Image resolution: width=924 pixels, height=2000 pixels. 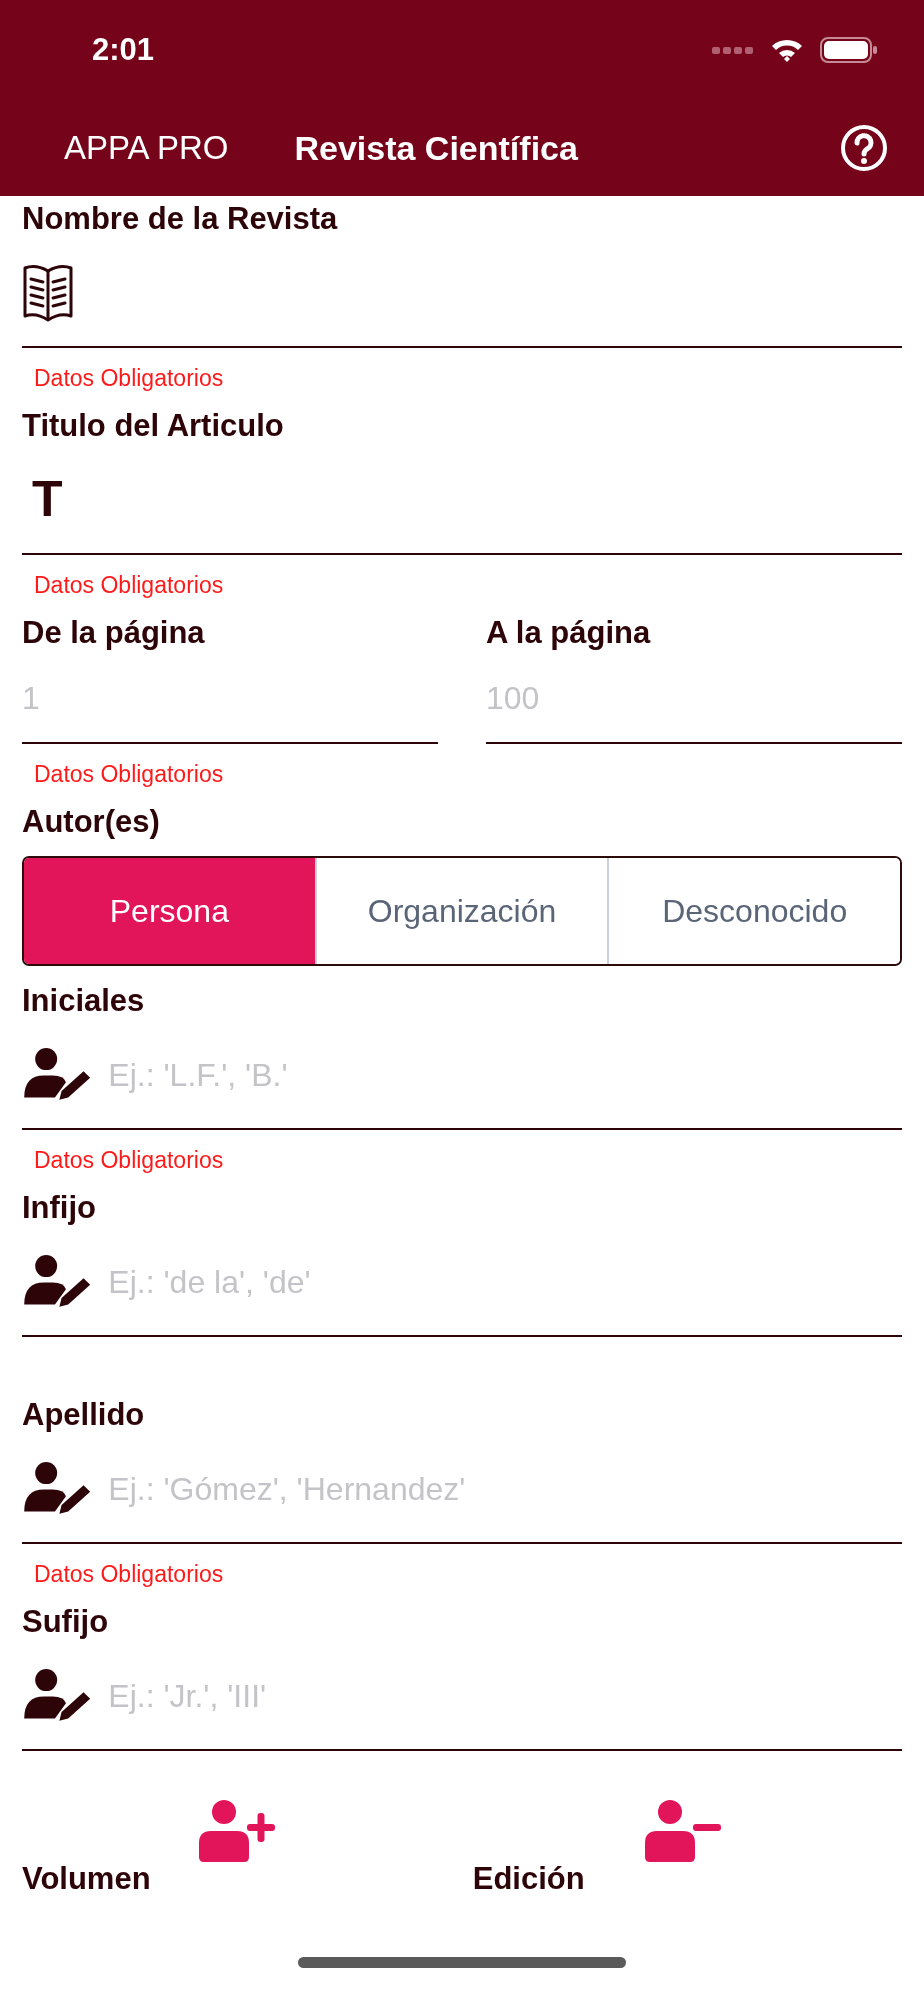 I want to click on segment-tab: Persona, so click(x=169, y=911).